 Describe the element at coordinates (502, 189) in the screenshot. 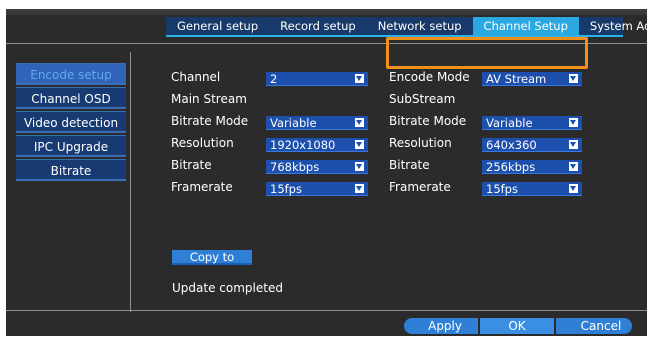

I see `sub-framerate-value: 15fps` at that location.